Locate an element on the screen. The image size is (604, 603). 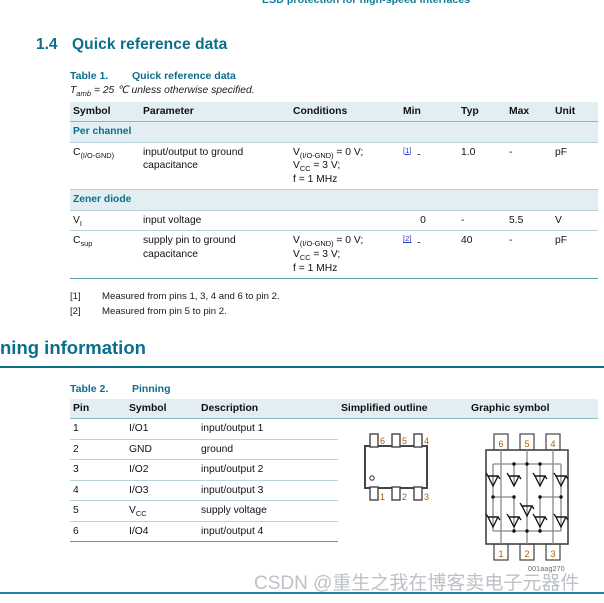
cell-min: [2] - is located at coordinates (429, 255).